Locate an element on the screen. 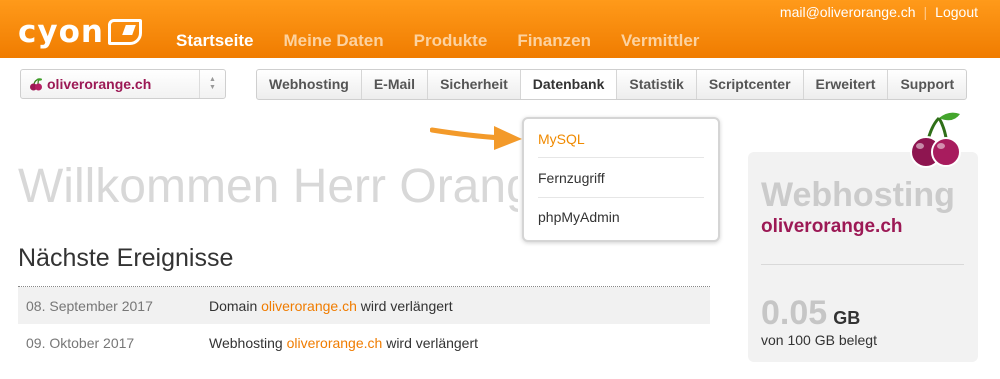 The width and height of the screenshot is (1000, 379). menu-item-mysql: MySQL is located at coordinates (561, 139).